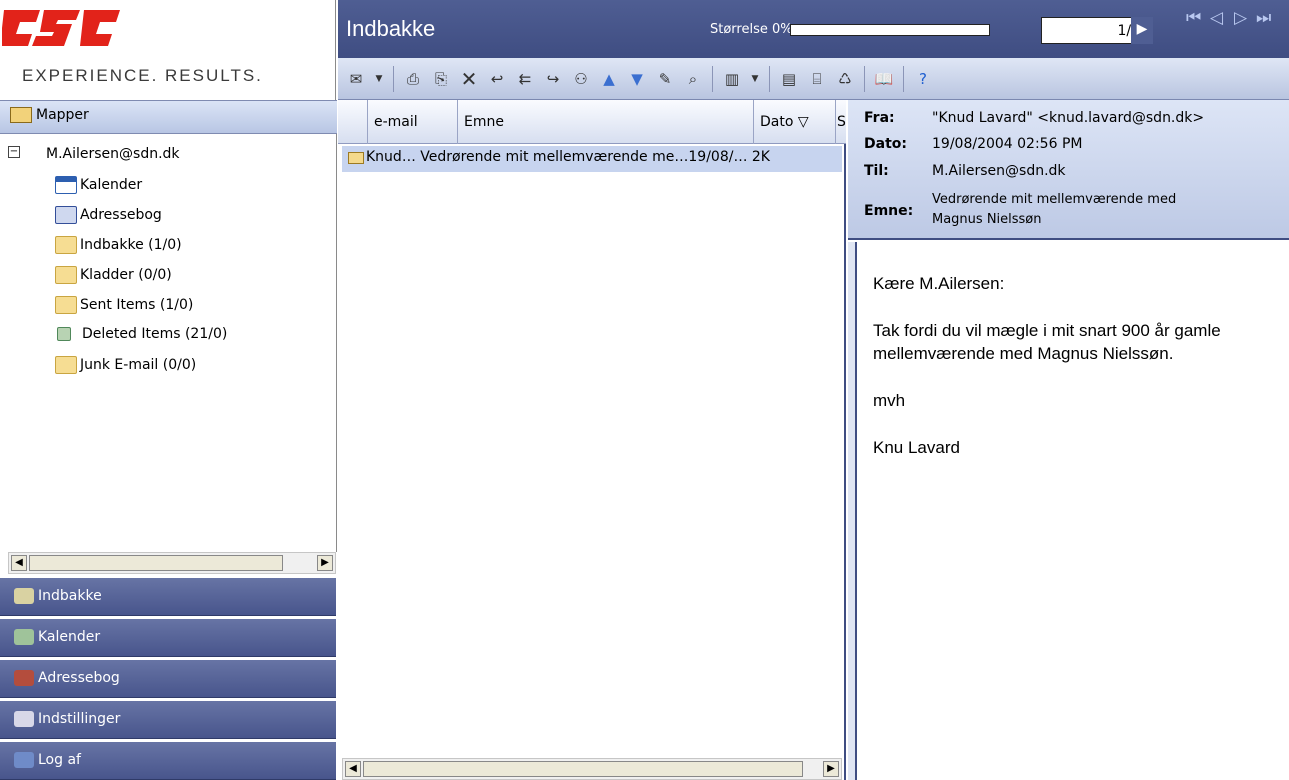 This screenshot has width=1289, height=780. I want to click on empty-trash-icon: ♺, so click(845, 79).